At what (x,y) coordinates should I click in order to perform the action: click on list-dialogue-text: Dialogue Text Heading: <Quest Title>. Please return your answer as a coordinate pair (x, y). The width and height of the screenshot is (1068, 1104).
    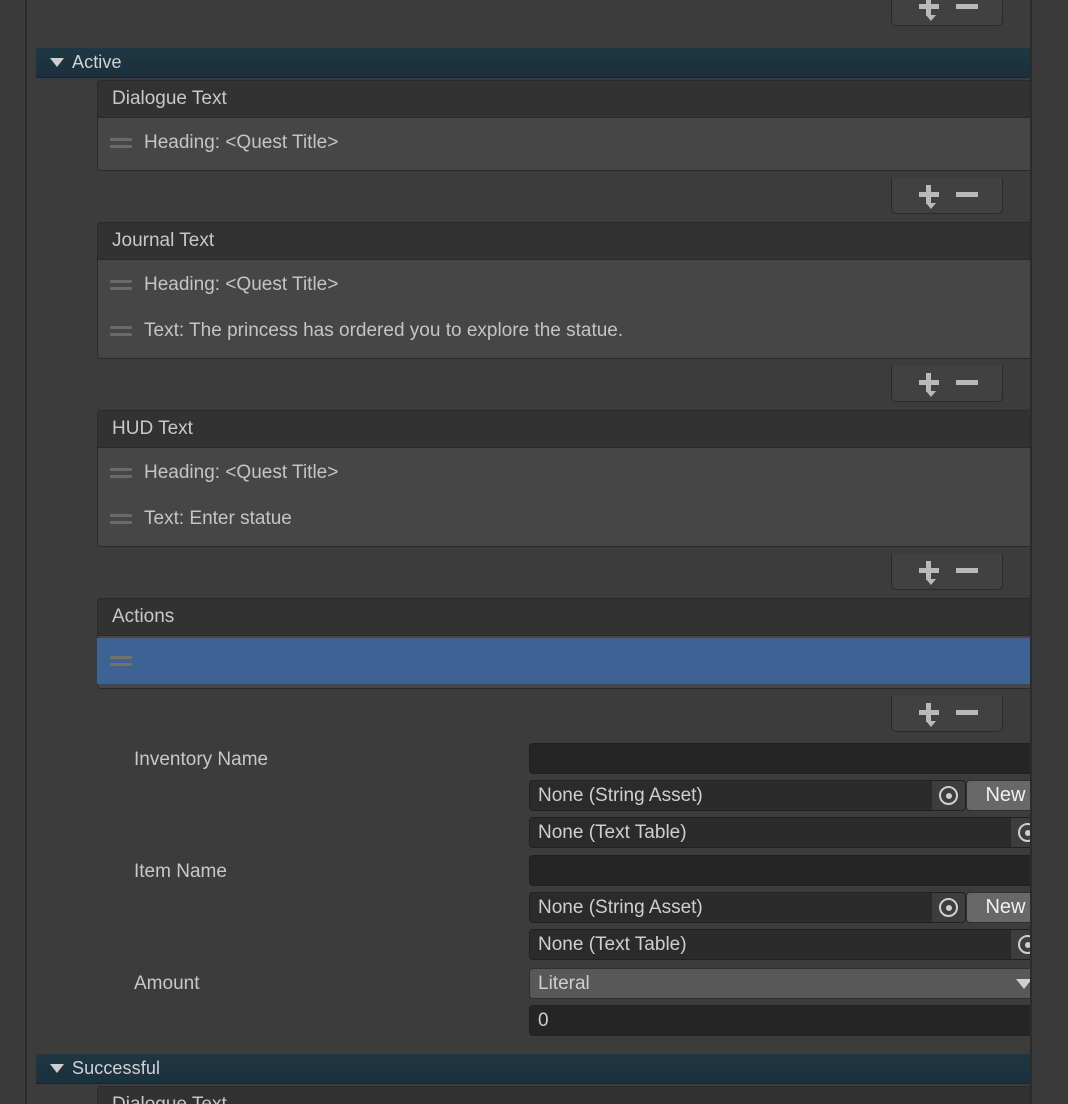
    Looking at the image, I should click on (574, 125).